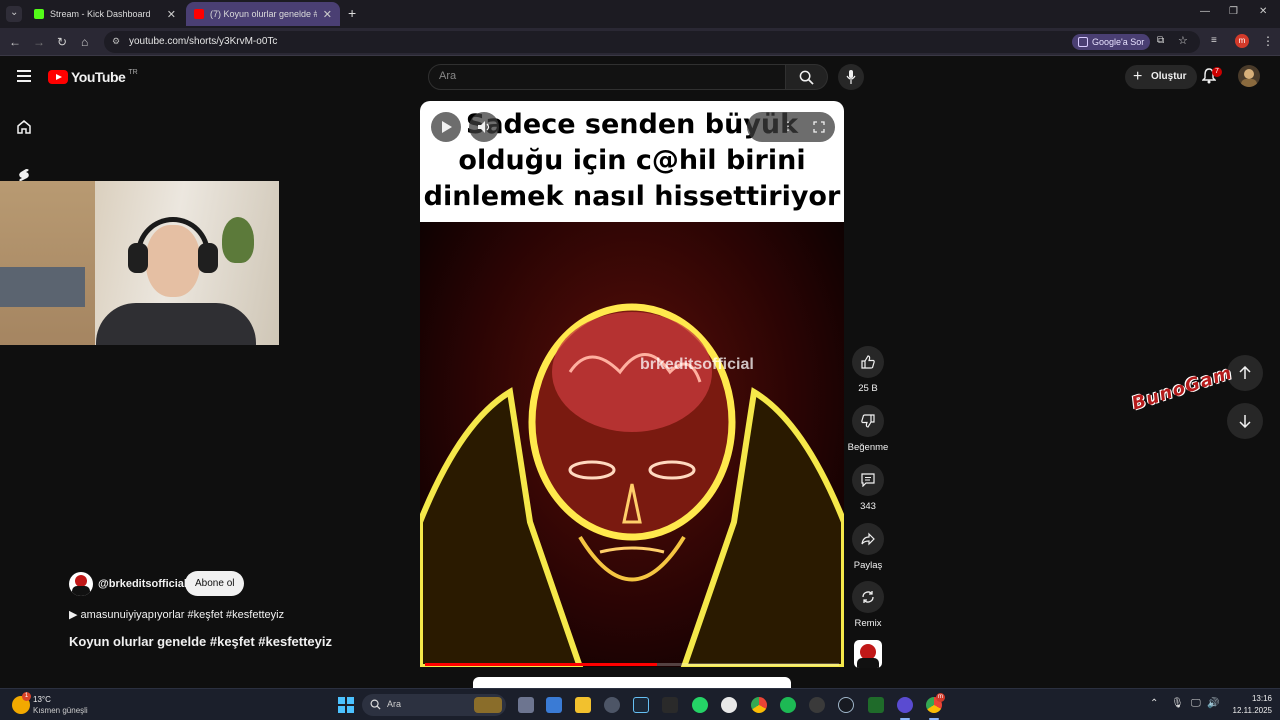 The height and width of the screenshot is (720, 1280). I want to click on previous-short-button, so click(1245, 373).